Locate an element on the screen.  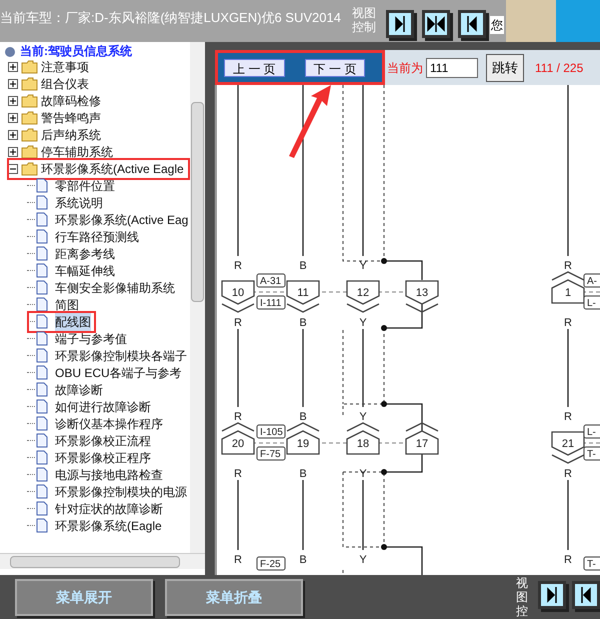
tree-page-item: 系统说明 is located at coordinates (79, 203).